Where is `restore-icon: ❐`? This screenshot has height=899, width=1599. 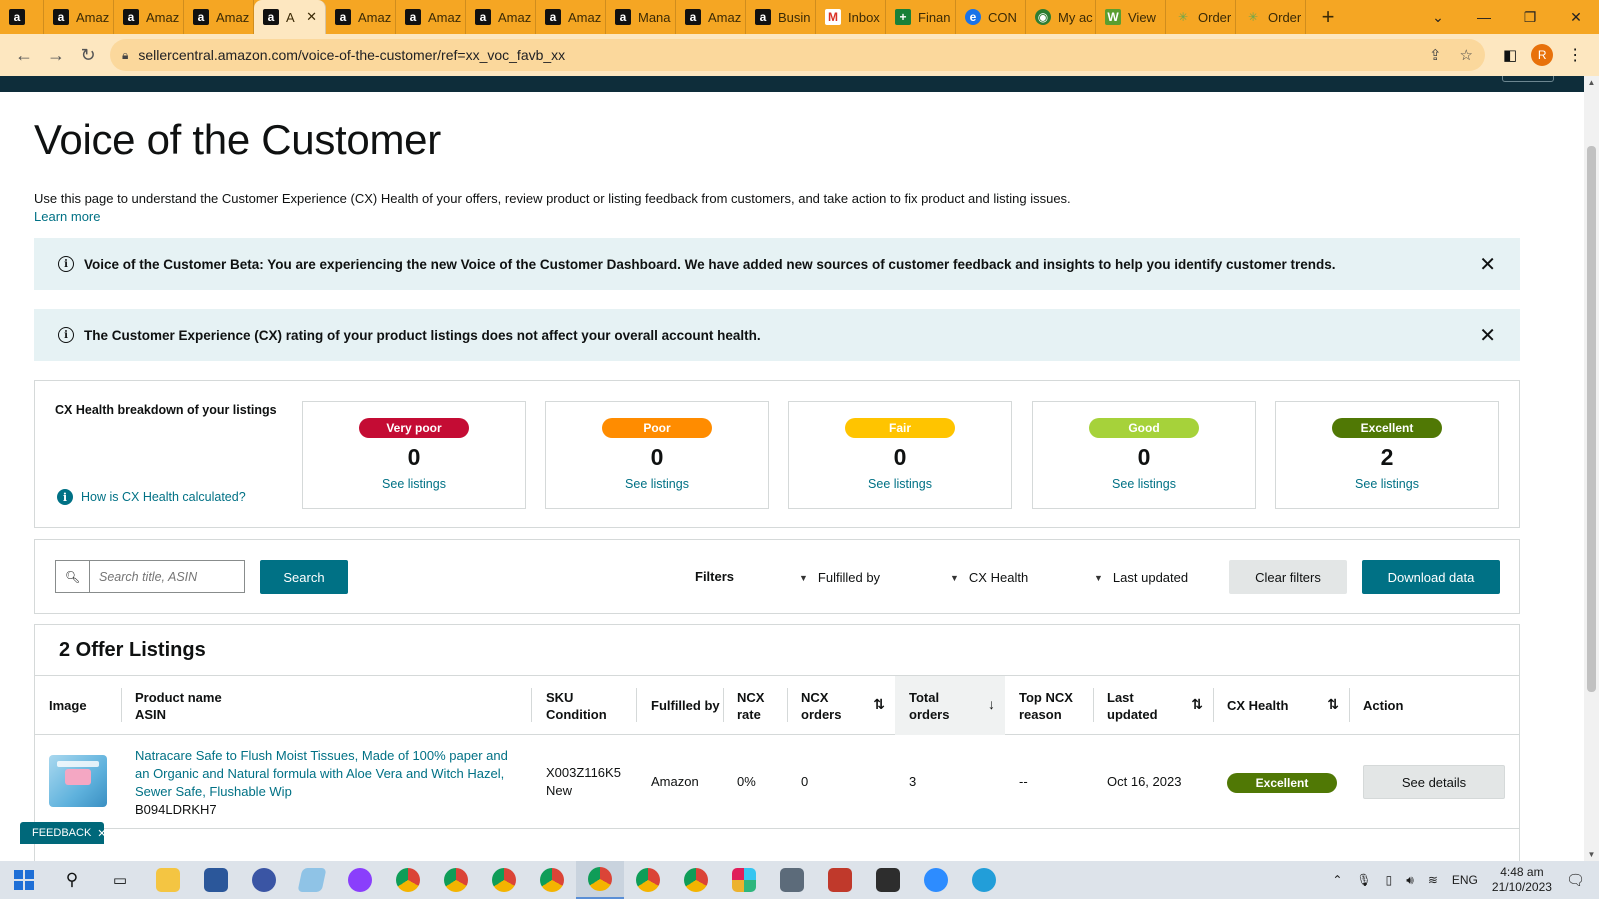
restore-icon: ❐ is located at coordinates (1530, 17).